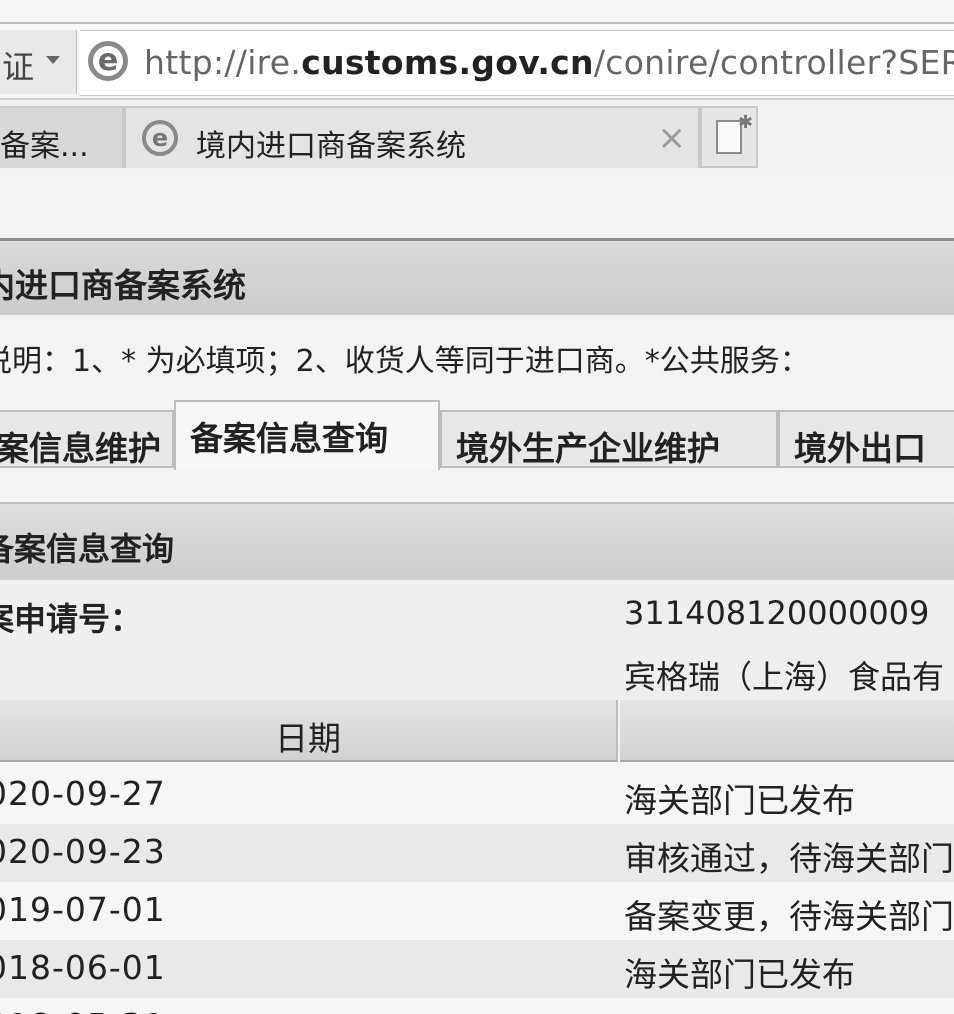  Describe the element at coordinates (87, 549) in the screenshot. I see `section-title: 备案信息查询` at that location.